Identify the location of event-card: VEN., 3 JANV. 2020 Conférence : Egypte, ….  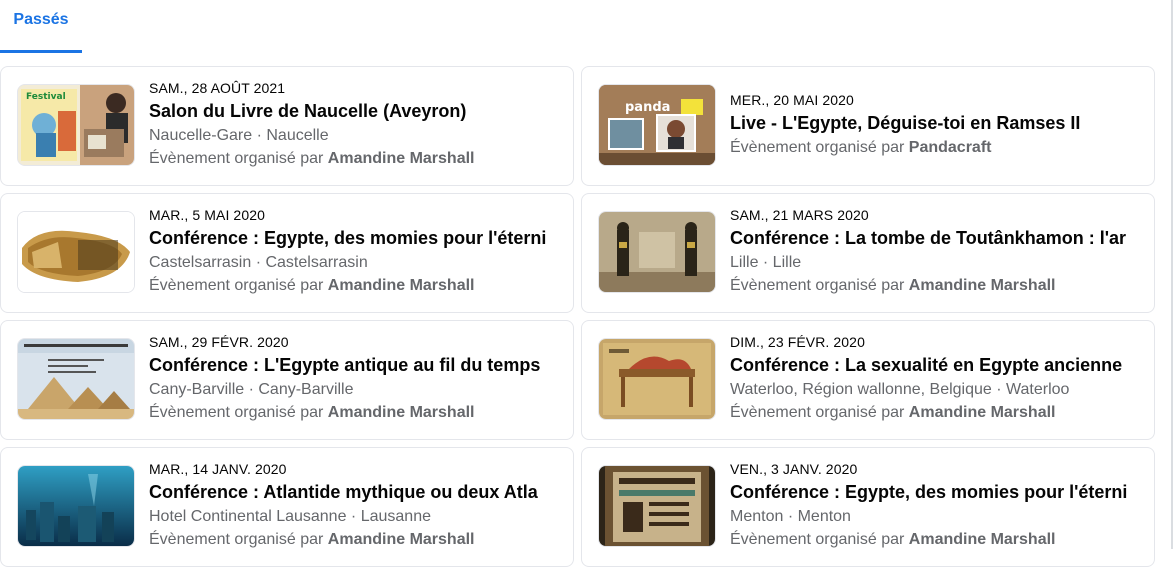
(868, 507).